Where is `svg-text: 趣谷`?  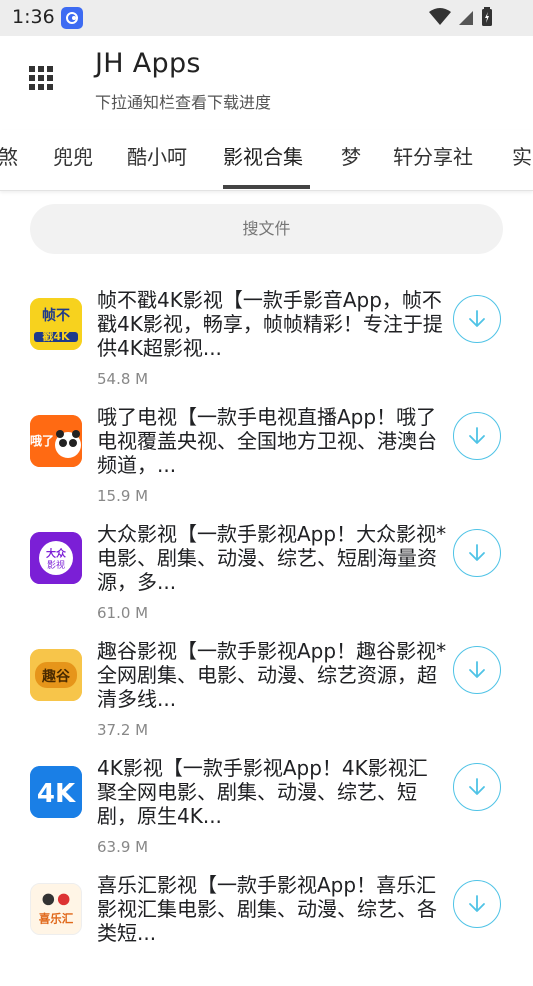
svg-text: 趣谷 is located at coordinates (56, 676).